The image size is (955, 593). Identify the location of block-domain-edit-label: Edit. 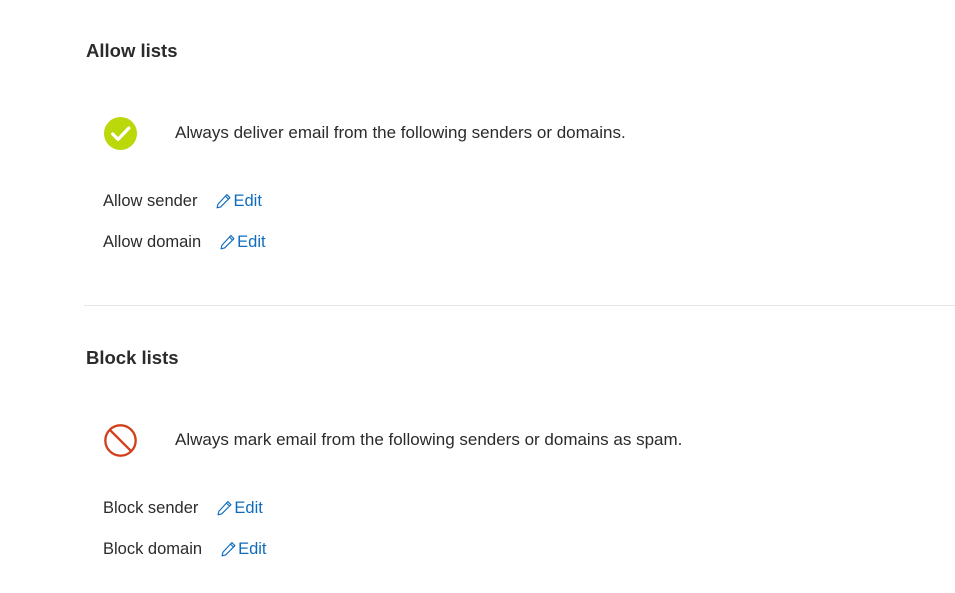
(252, 548).